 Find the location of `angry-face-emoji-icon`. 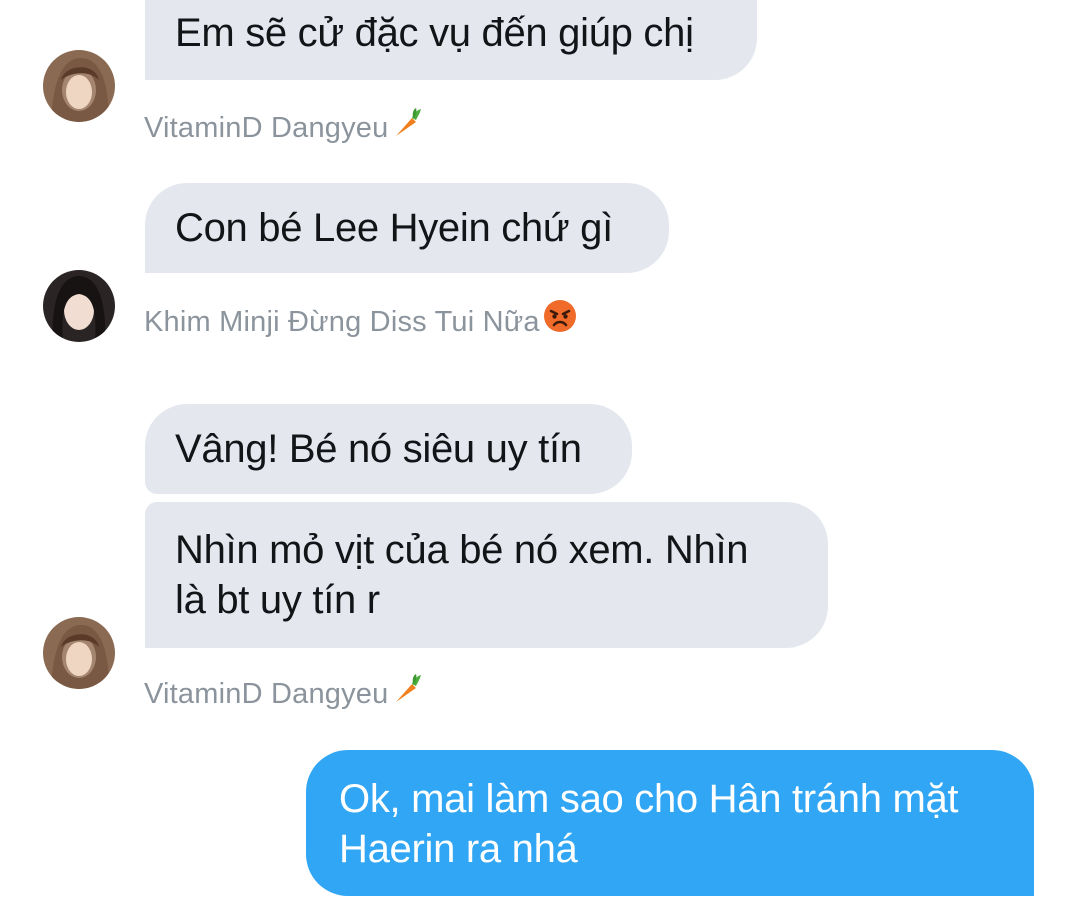

angry-face-emoji-icon is located at coordinates (560, 320).